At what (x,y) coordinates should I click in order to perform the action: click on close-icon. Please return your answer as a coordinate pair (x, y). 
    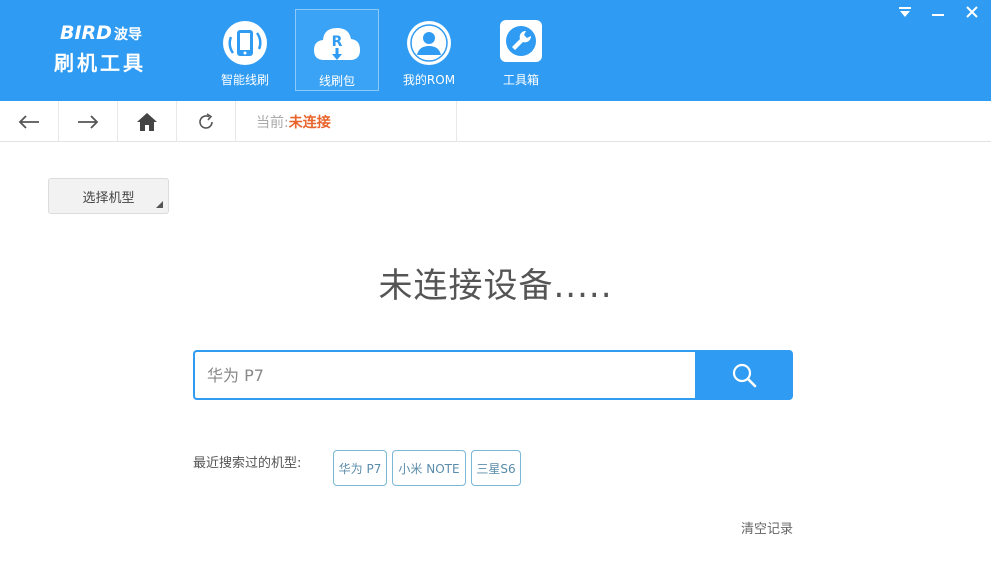
    Looking at the image, I should click on (972, 12).